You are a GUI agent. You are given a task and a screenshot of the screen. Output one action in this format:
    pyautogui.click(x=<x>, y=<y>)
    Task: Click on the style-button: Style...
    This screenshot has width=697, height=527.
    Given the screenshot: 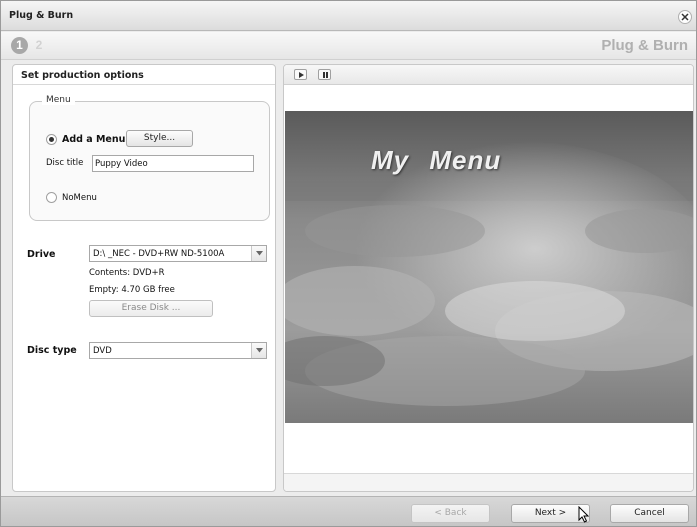 What is the action you would take?
    pyautogui.click(x=159, y=138)
    